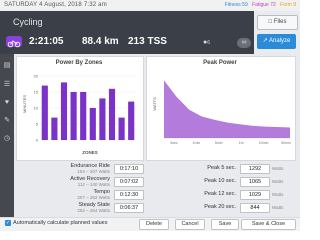  I want to click on peak-xtick: 5sec, so click(174, 143).